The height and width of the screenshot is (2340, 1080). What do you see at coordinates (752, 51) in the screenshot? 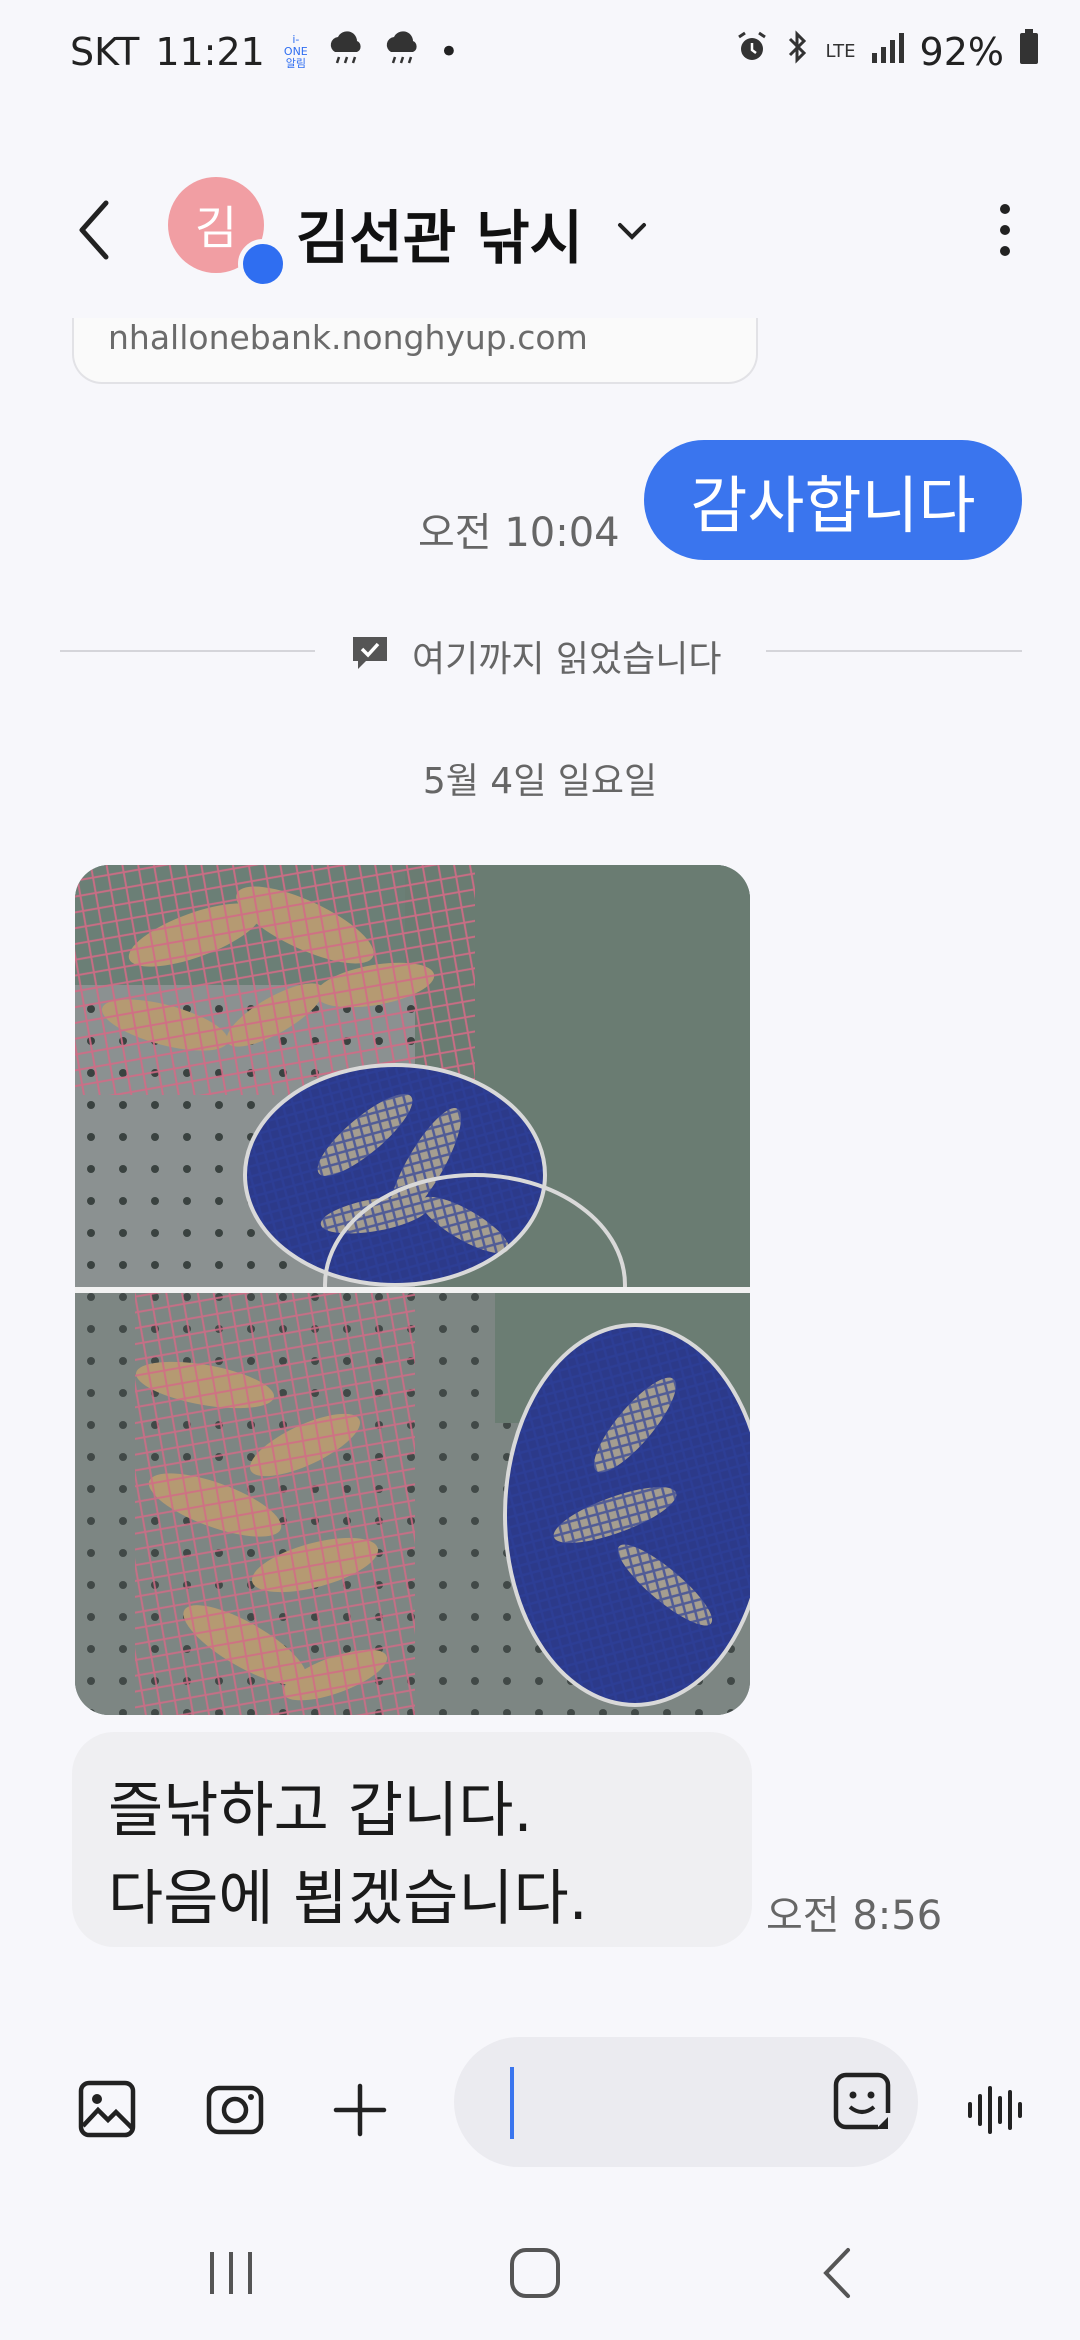
I see `alarm-icon` at bounding box center [752, 51].